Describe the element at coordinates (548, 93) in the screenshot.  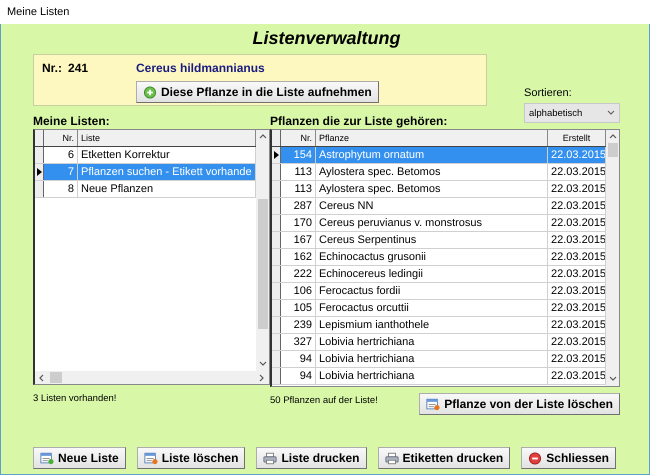
I see `sort-label: Sortieren:` at that location.